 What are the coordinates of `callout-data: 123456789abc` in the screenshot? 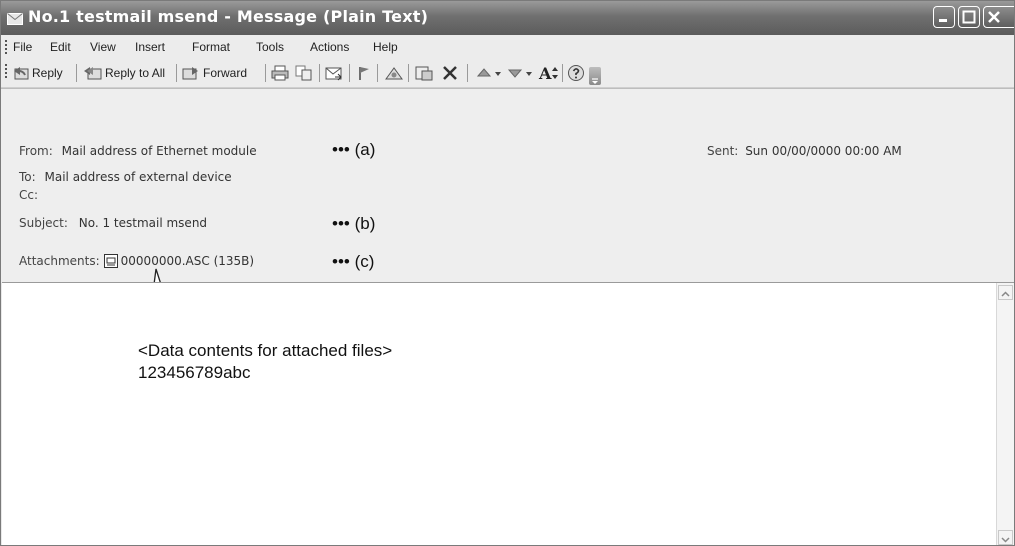 It's located at (194, 372).